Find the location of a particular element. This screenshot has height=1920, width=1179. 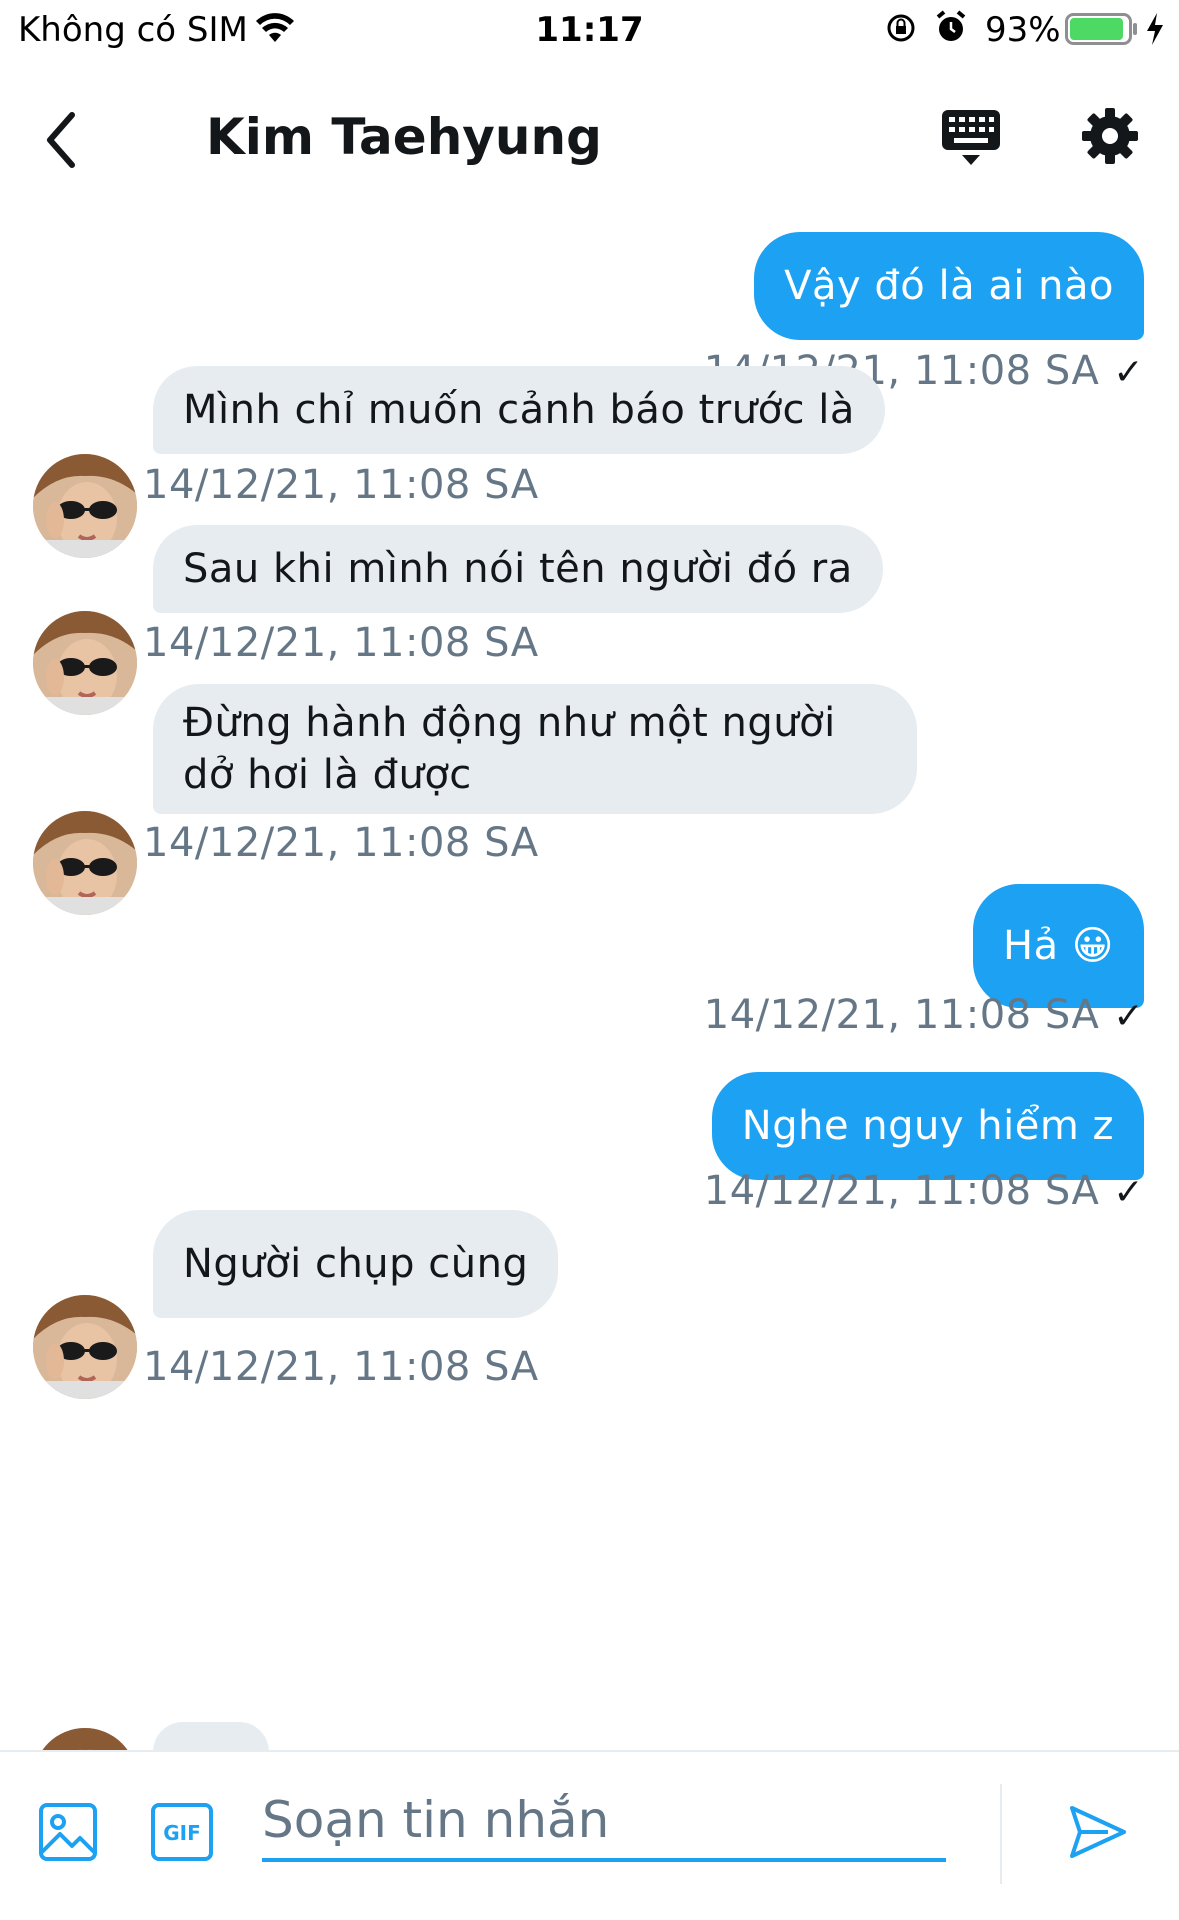

back-button is located at coordinates (63, 140).